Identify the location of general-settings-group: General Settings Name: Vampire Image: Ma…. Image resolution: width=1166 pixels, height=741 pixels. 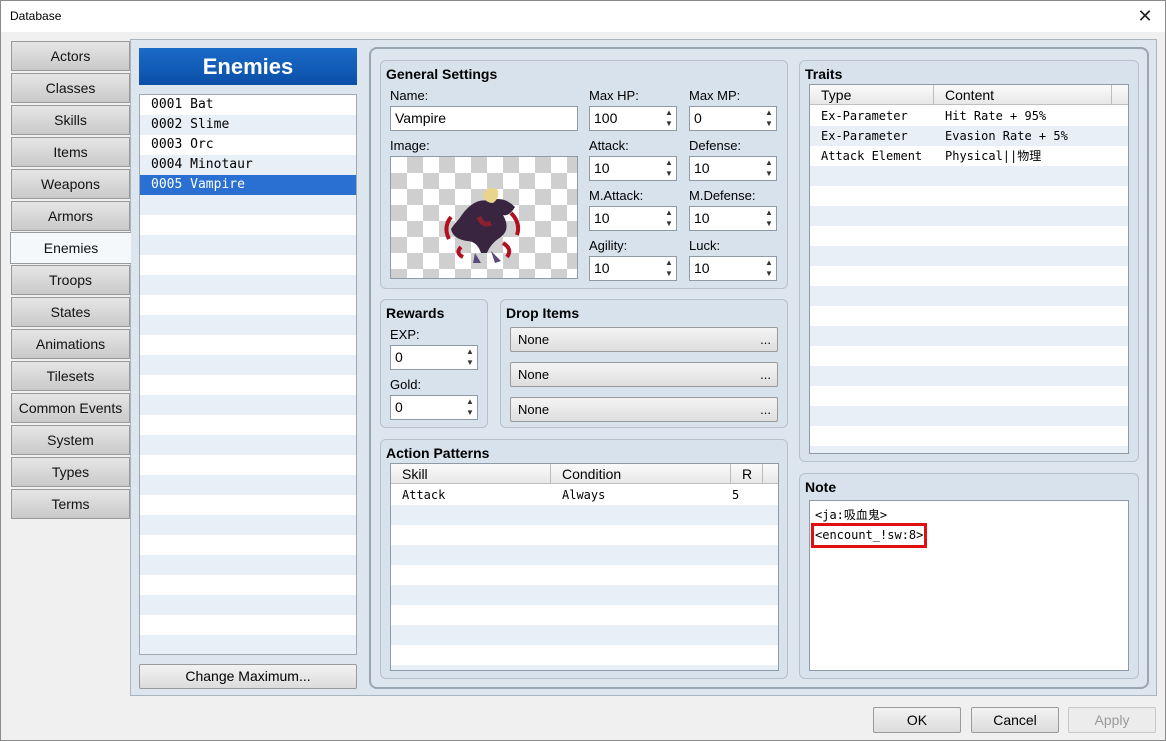
(584, 174).